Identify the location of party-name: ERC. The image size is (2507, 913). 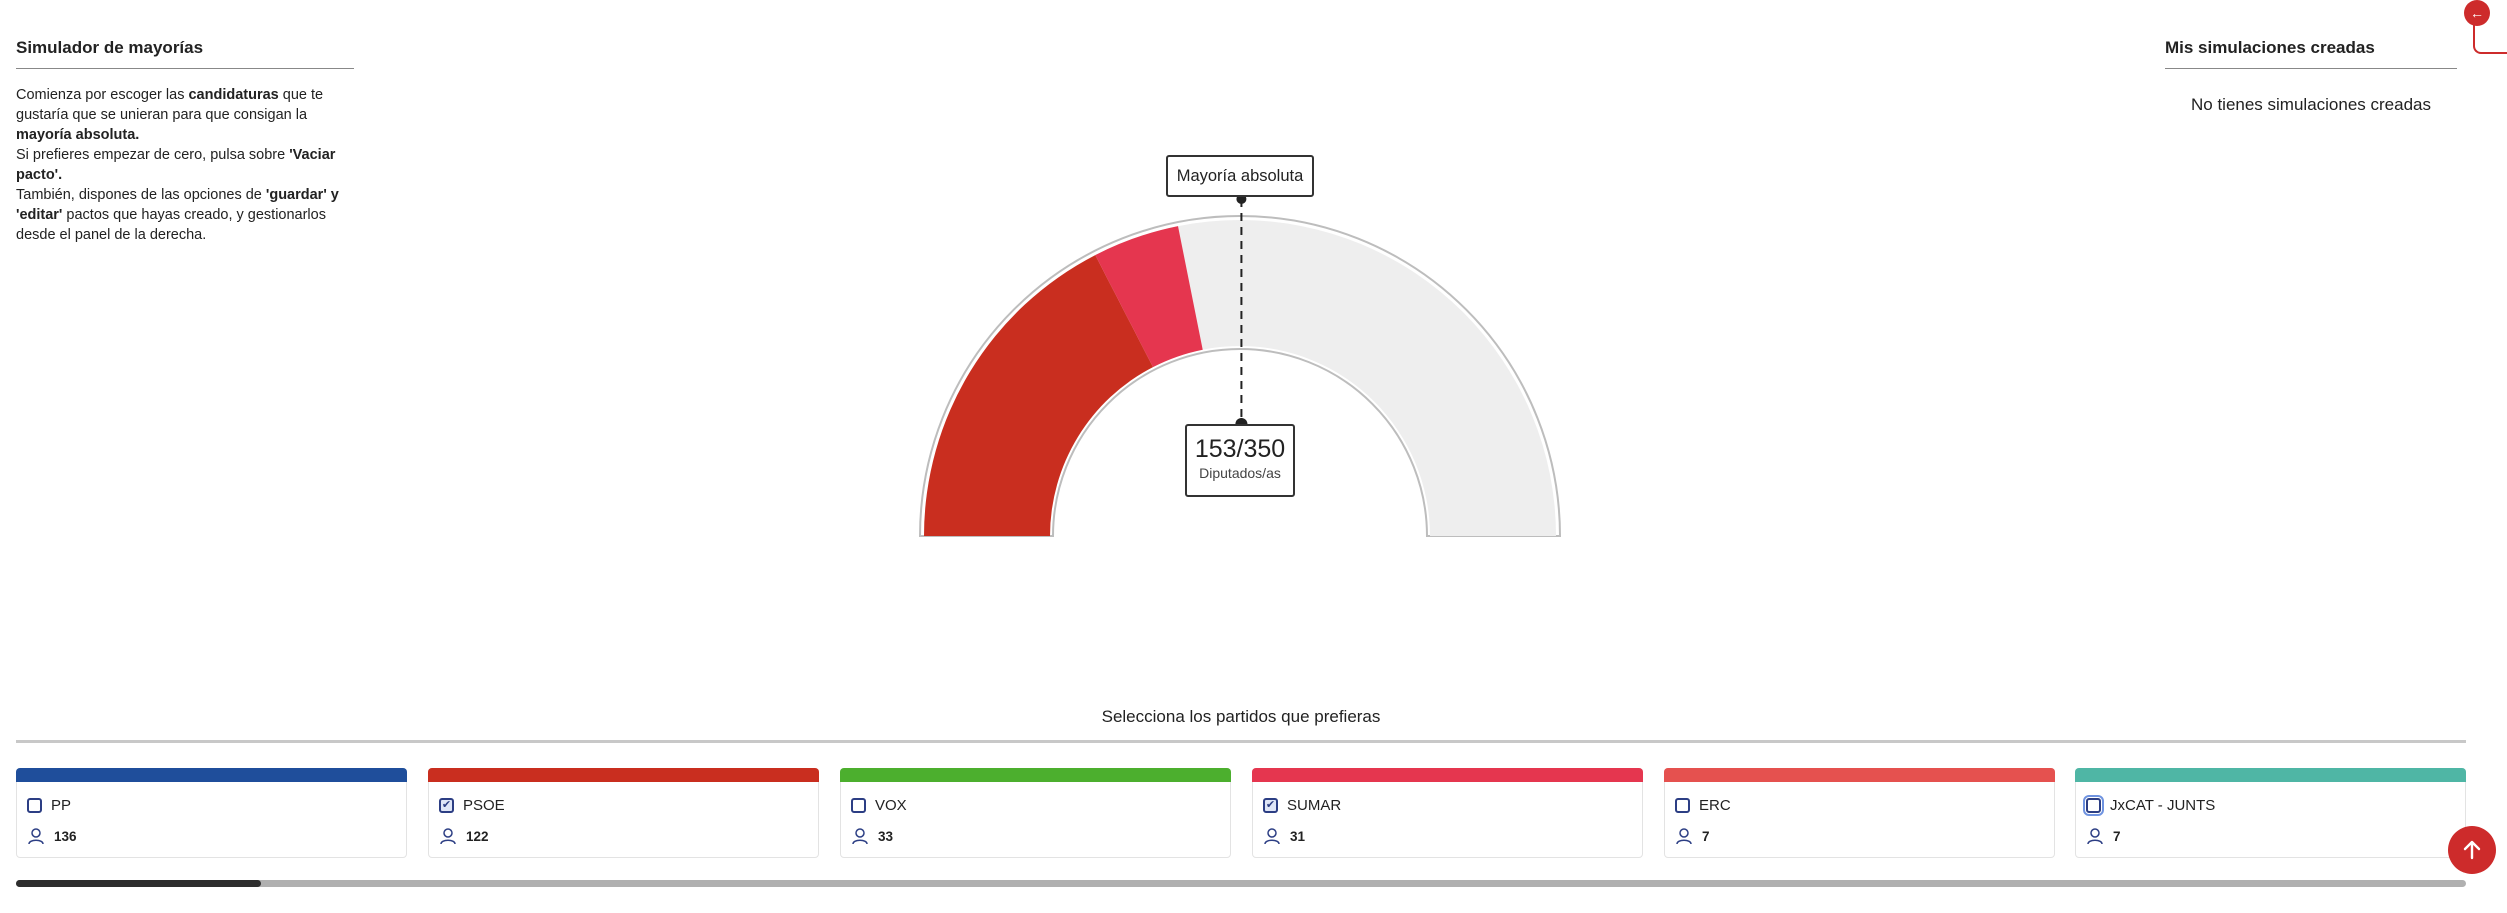
(1715, 805).